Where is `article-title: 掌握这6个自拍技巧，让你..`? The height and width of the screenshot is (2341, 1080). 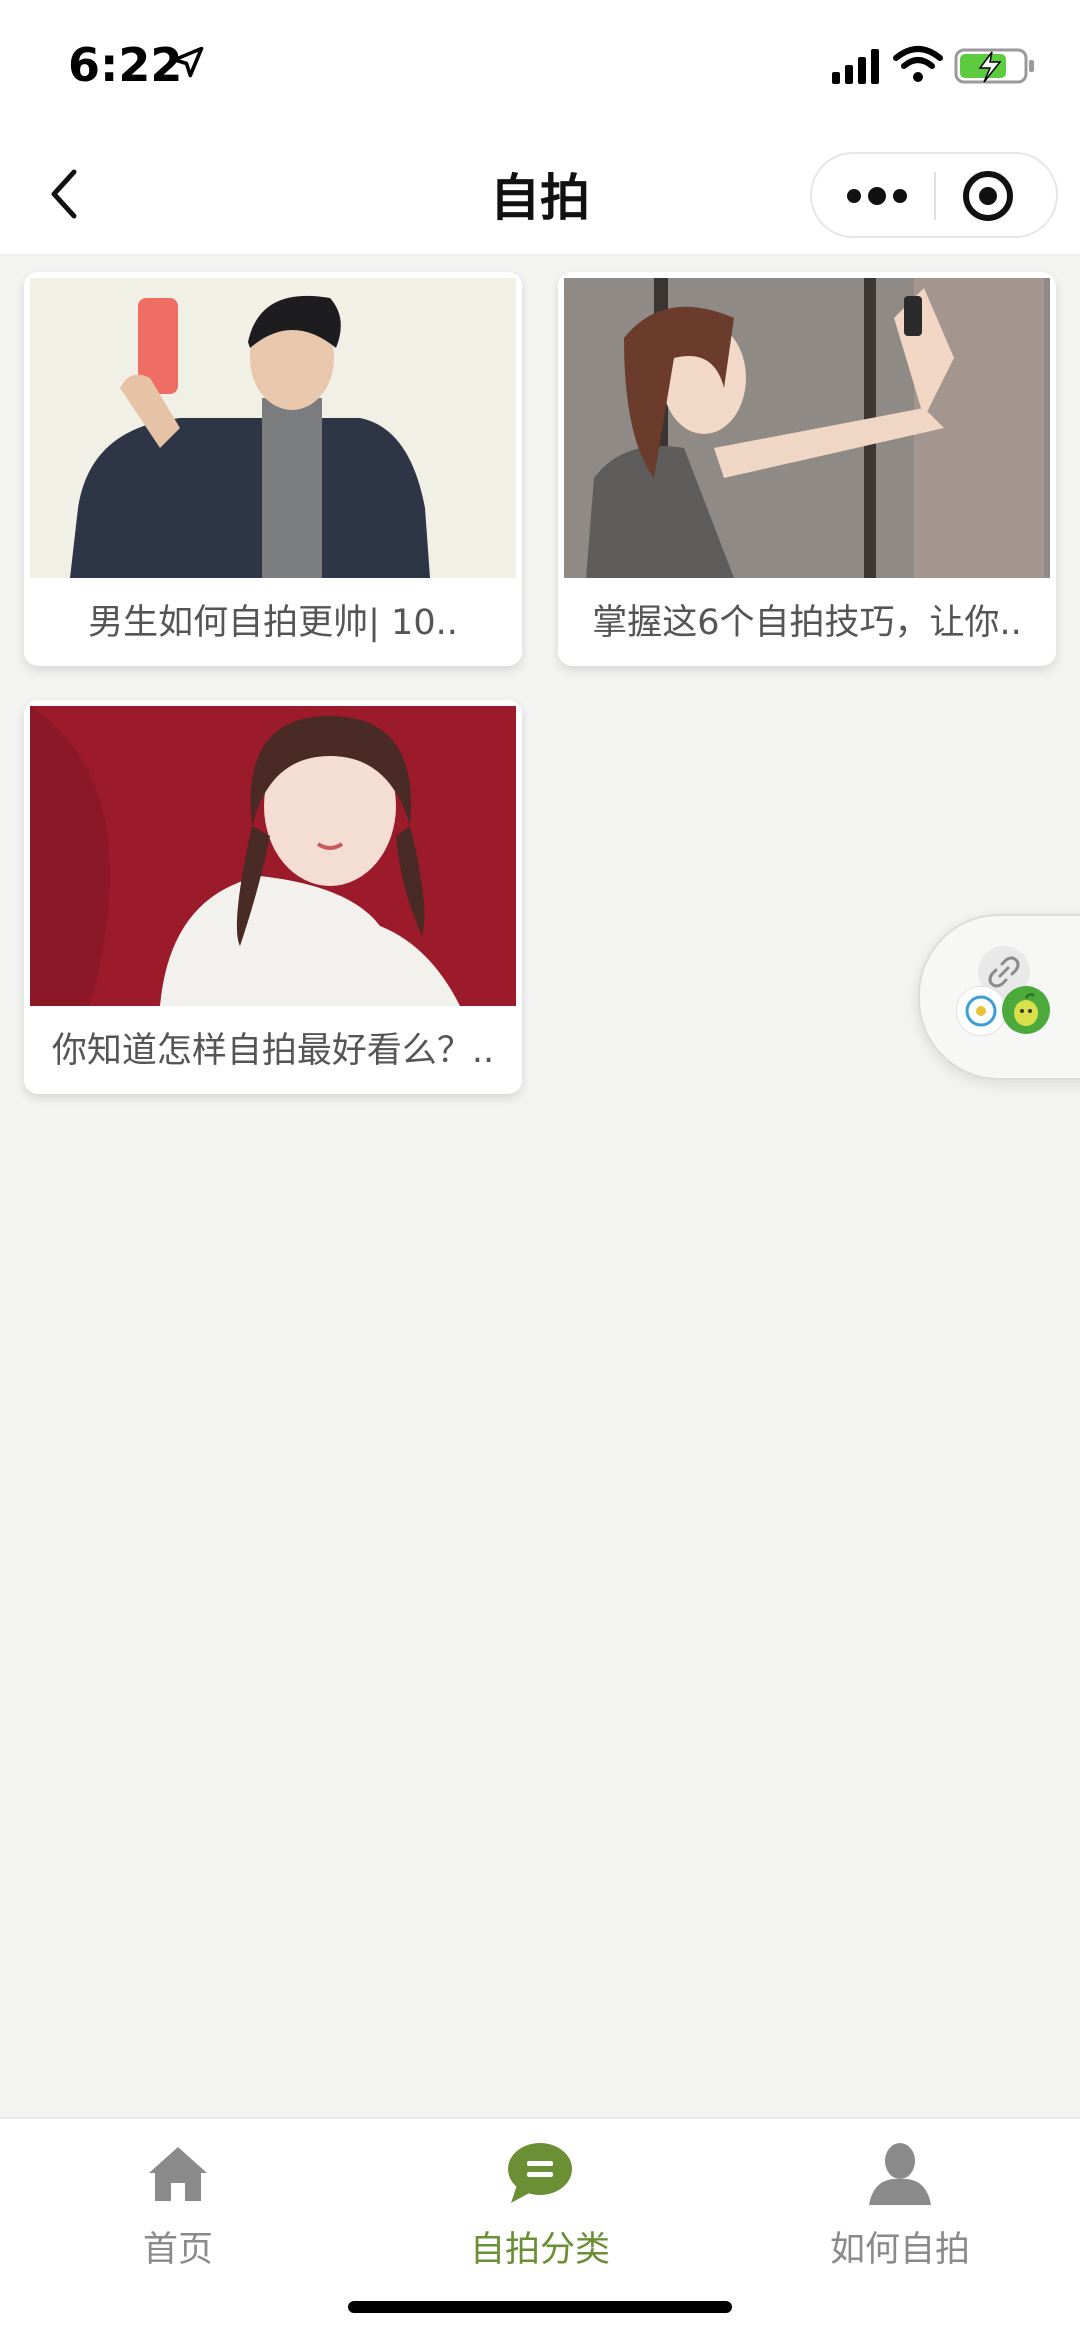
article-title: 掌握这6个自拍技巧，让你.. is located at coordinates (807, 623).